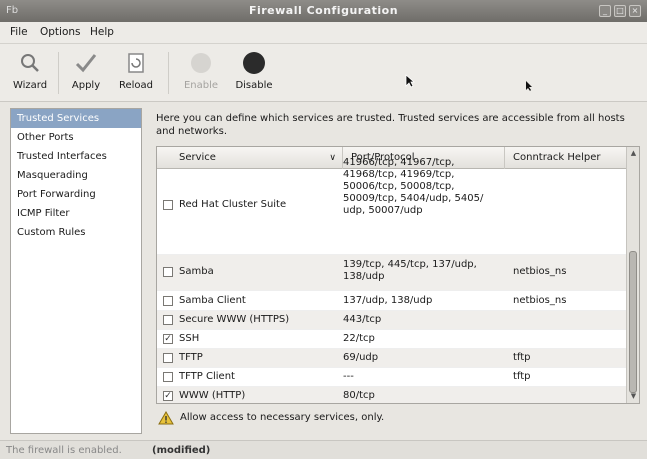  Describe the element at coordinates (19, 32) in the screenshot. I see `menu-file: File` at that location.